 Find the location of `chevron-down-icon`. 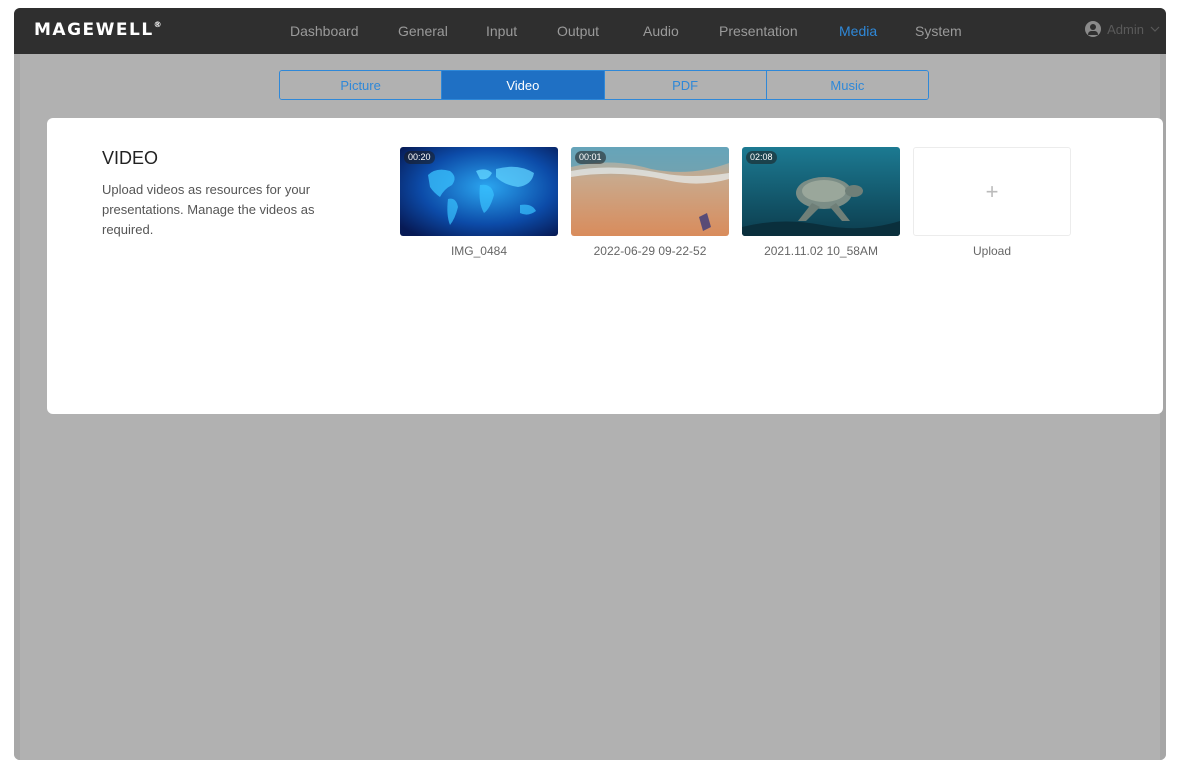

chevron-down-icon is located at coordinates (1155, 29).